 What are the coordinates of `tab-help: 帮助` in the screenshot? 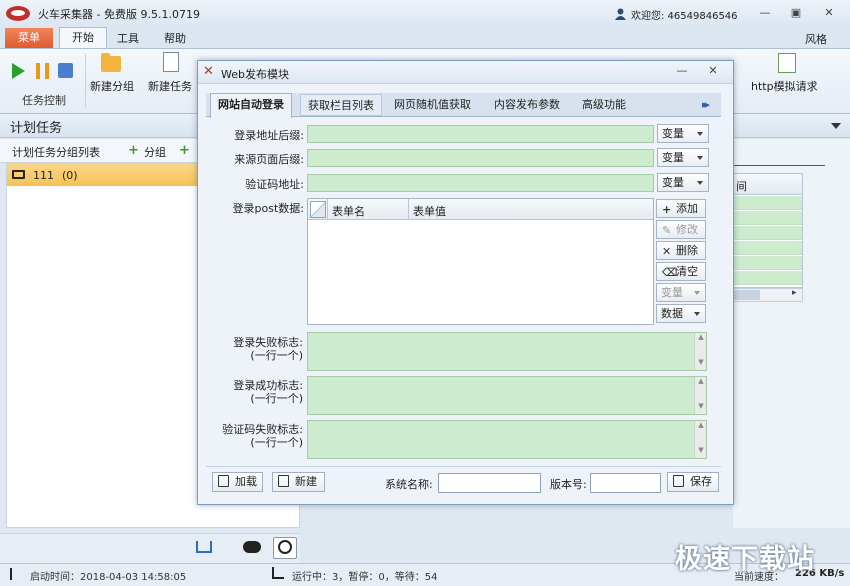 It's located at (175, 39).